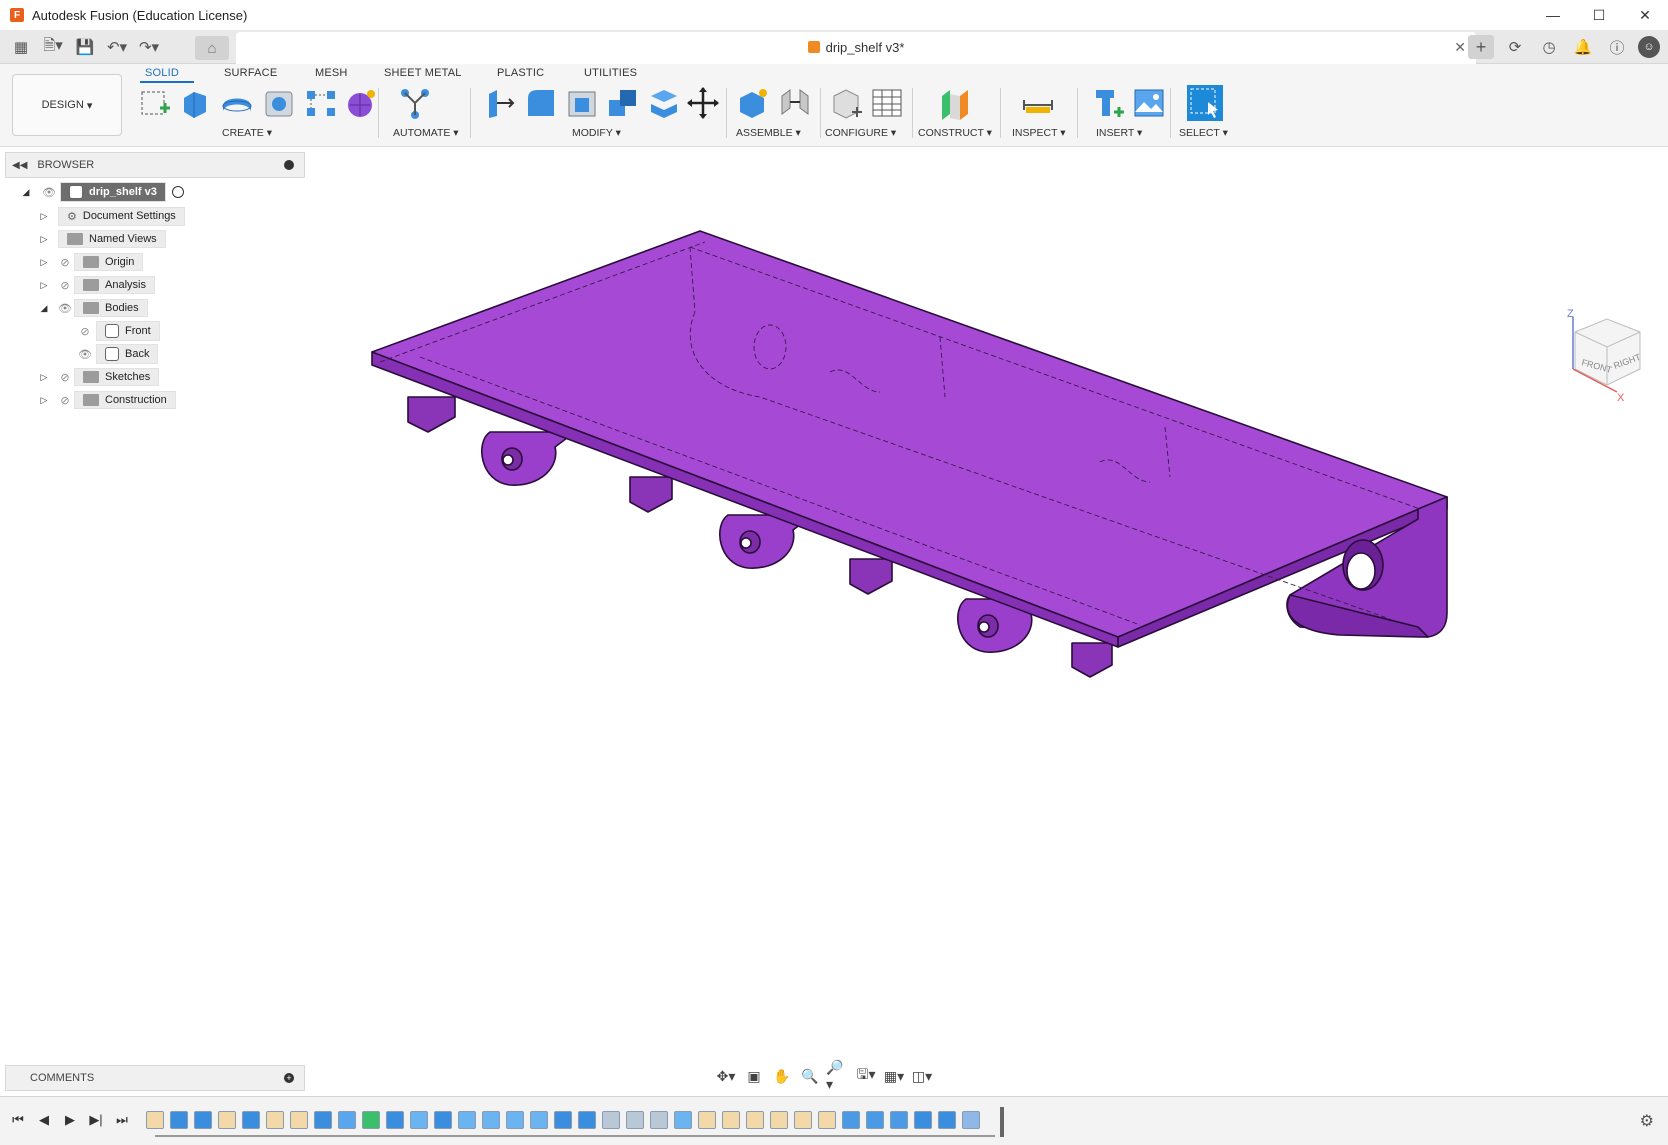 The image size is (1668, 1145). I want to click on group-select: SELECT ▾, so click(1203, 133).